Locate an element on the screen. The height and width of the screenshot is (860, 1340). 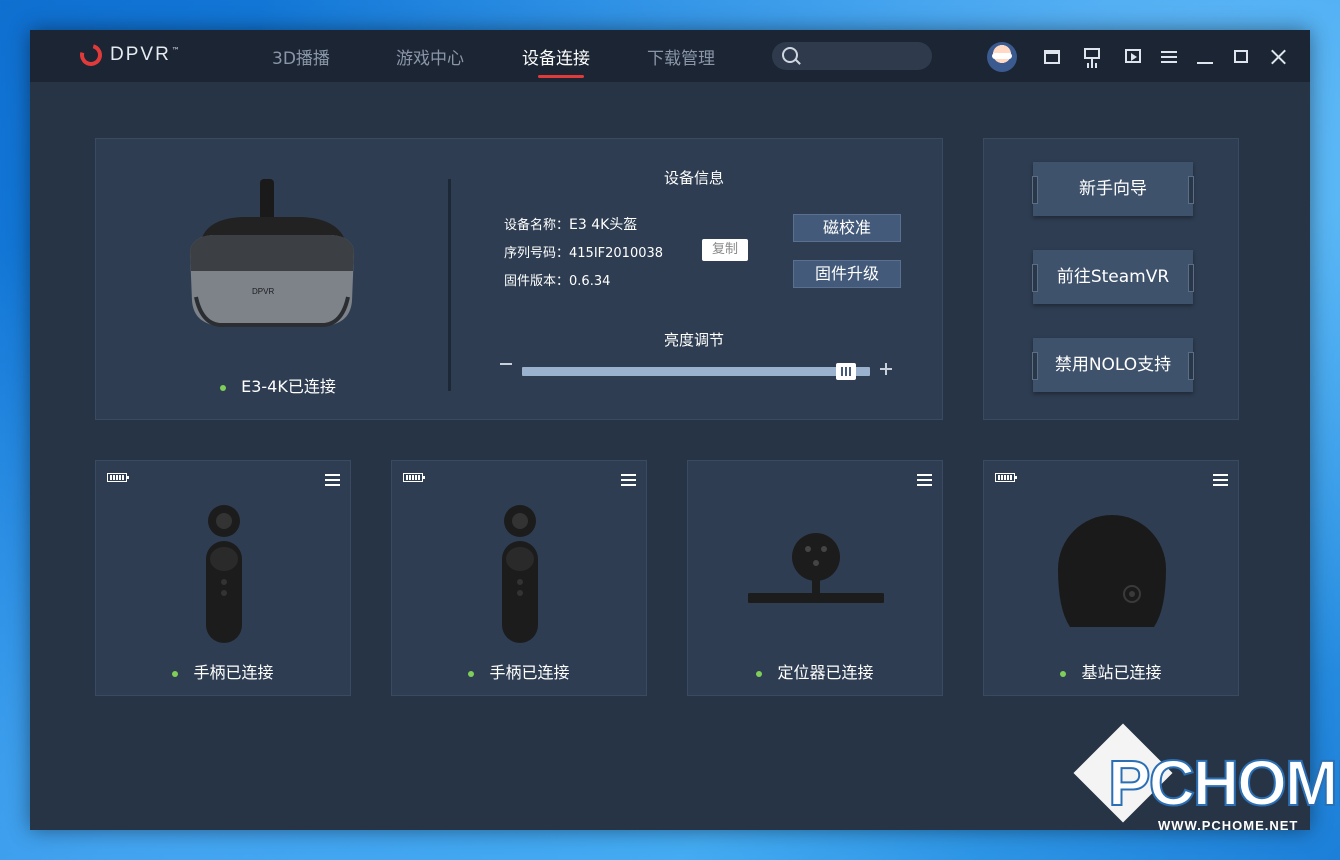
watermark-url: WWW.PCHOME.NET is located at coordinates (1228, 825).